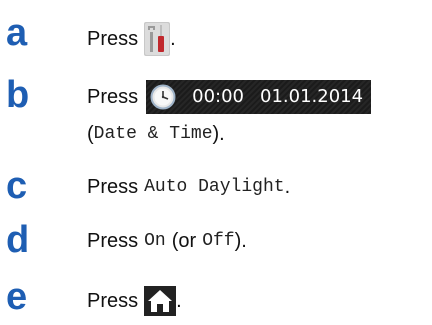  Describe the element at coordinates (287, 187) in the screenshot. I see `step-c-suffix: .` at that location.